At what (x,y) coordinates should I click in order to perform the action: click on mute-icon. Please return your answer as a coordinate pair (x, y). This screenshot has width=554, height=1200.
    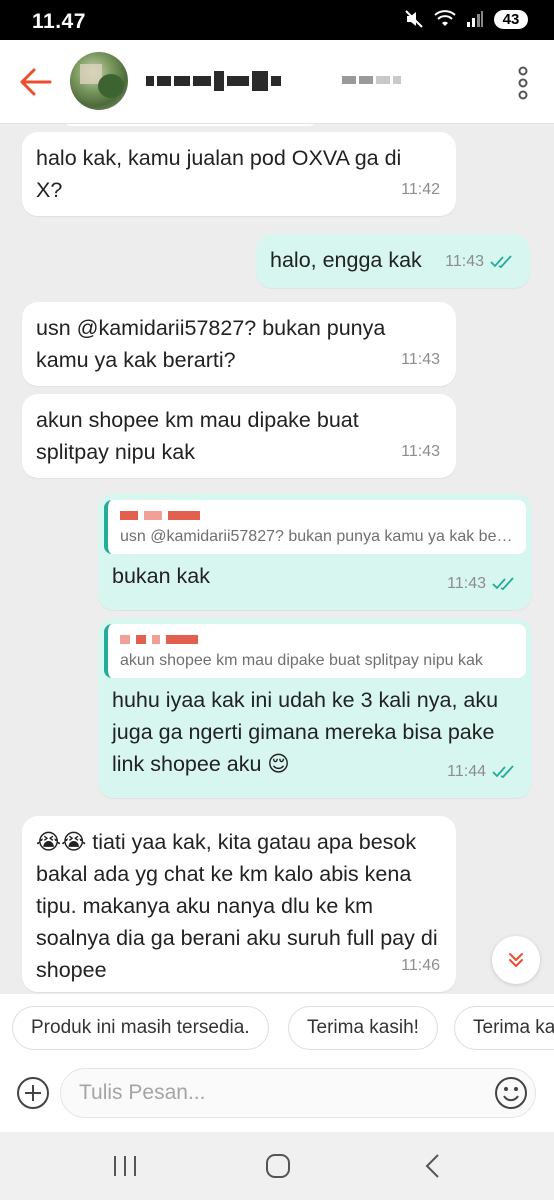
    Looking at the image, I should click on (414, 19).